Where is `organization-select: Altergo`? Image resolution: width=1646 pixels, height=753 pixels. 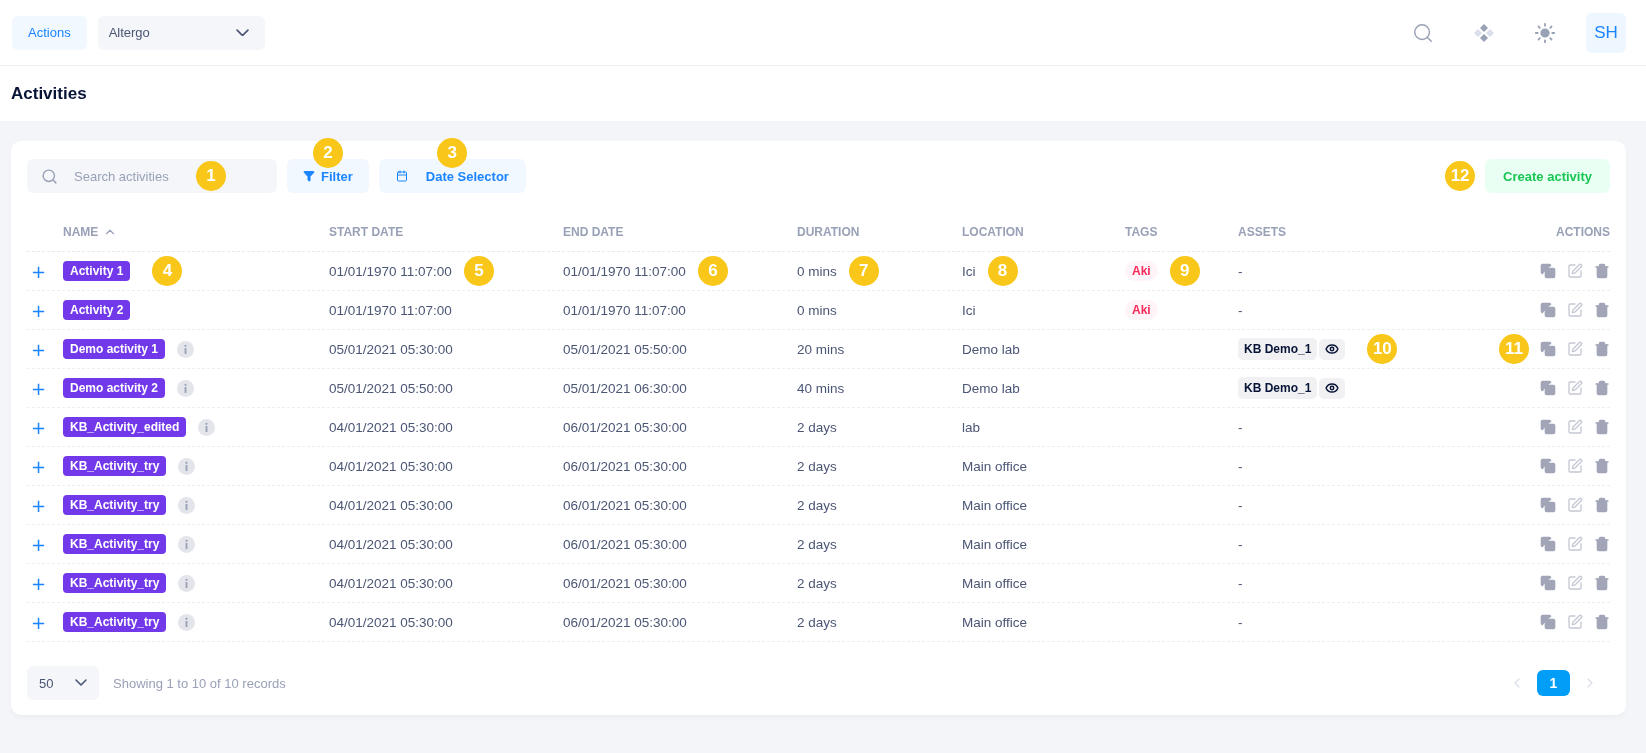
organization-select: Altergo is located at coordinates (181, 32).